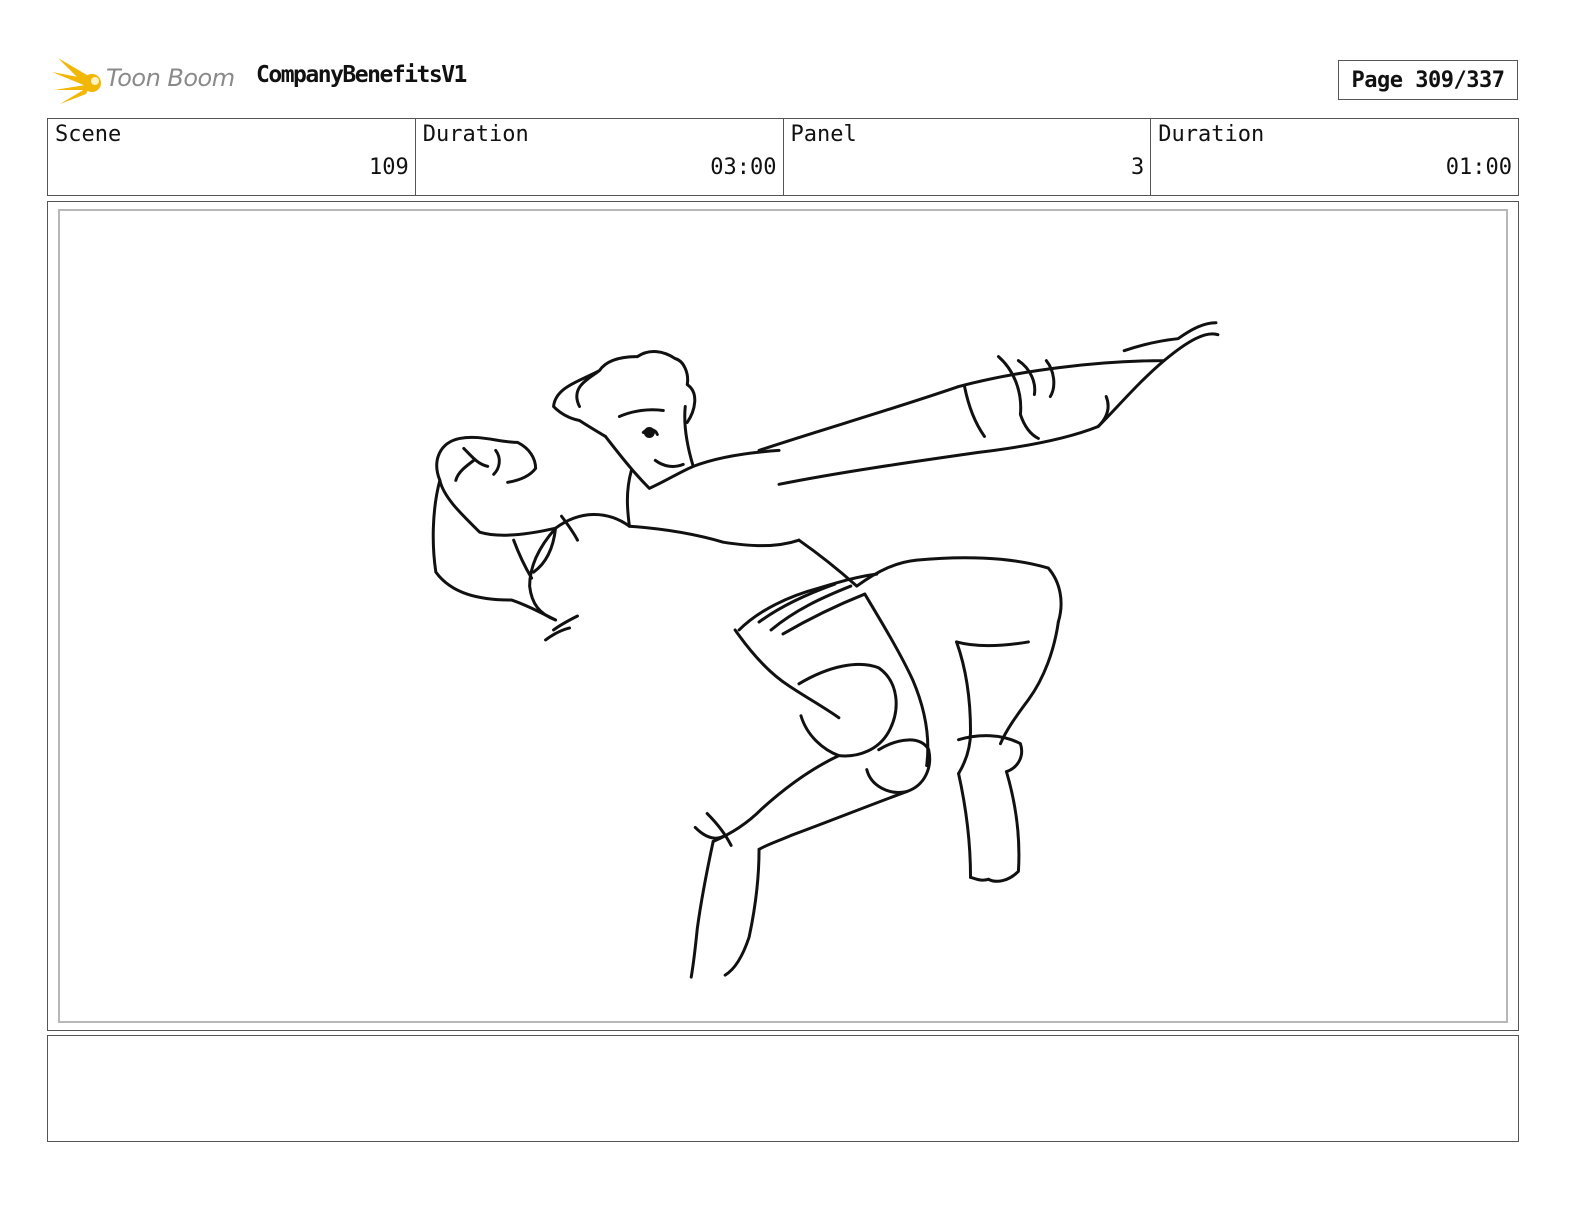 Image resolution: width=1584 pixels, height=1224 pixels. Describe the element at coordinates (783, 1088) in the screenshot. I see `panel-notes` at that location.